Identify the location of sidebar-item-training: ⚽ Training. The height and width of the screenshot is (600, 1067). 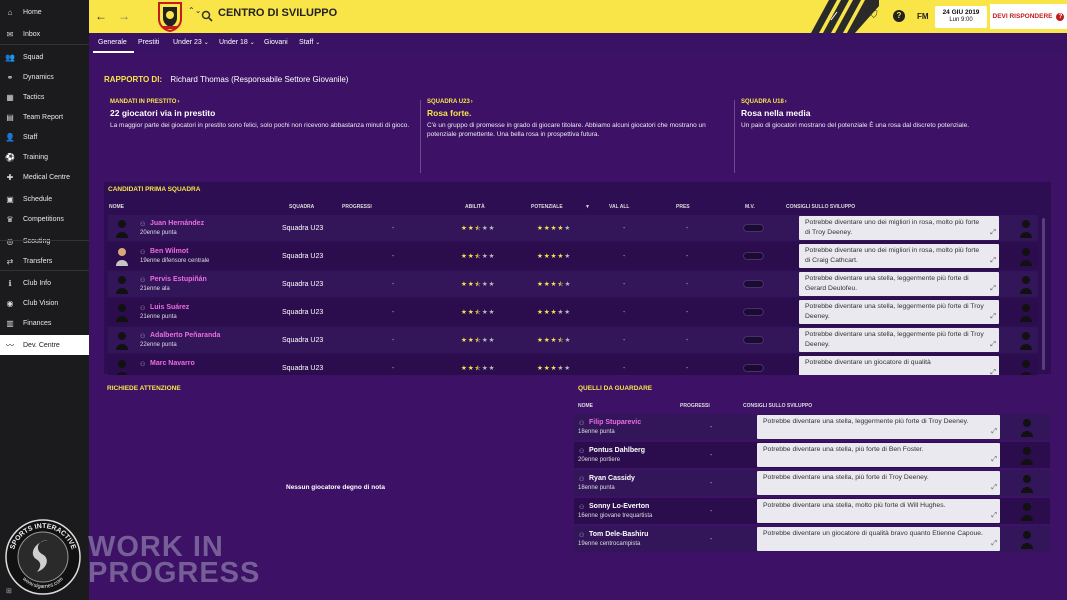
(44, 157).